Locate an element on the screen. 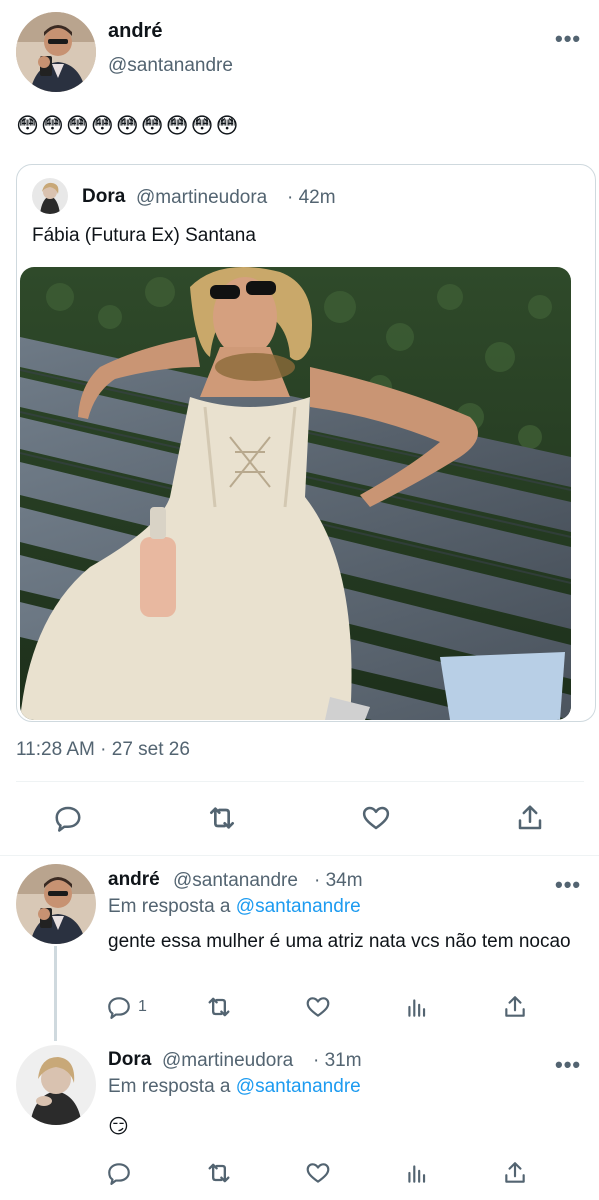  share-button is located at coordinates (530, 818).